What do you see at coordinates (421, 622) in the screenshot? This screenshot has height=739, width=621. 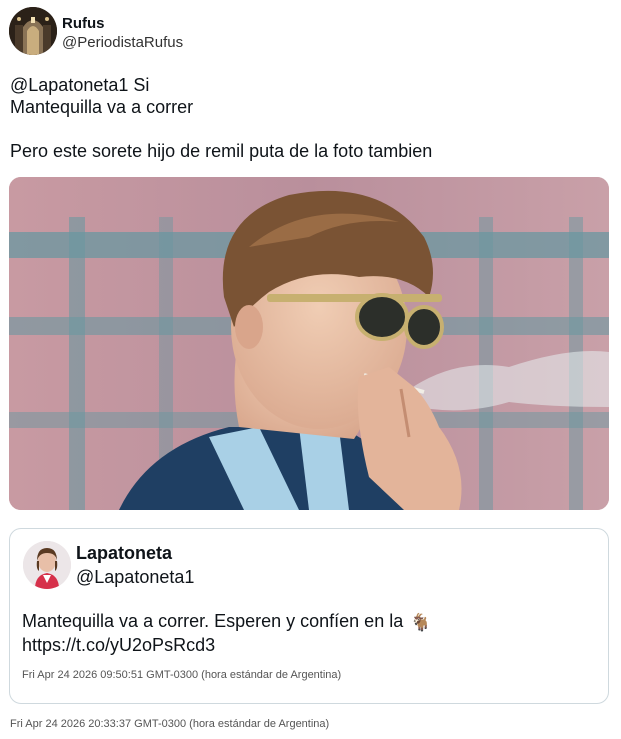 I see `goat-icon: 🐐` at bounding box center [421, 622].